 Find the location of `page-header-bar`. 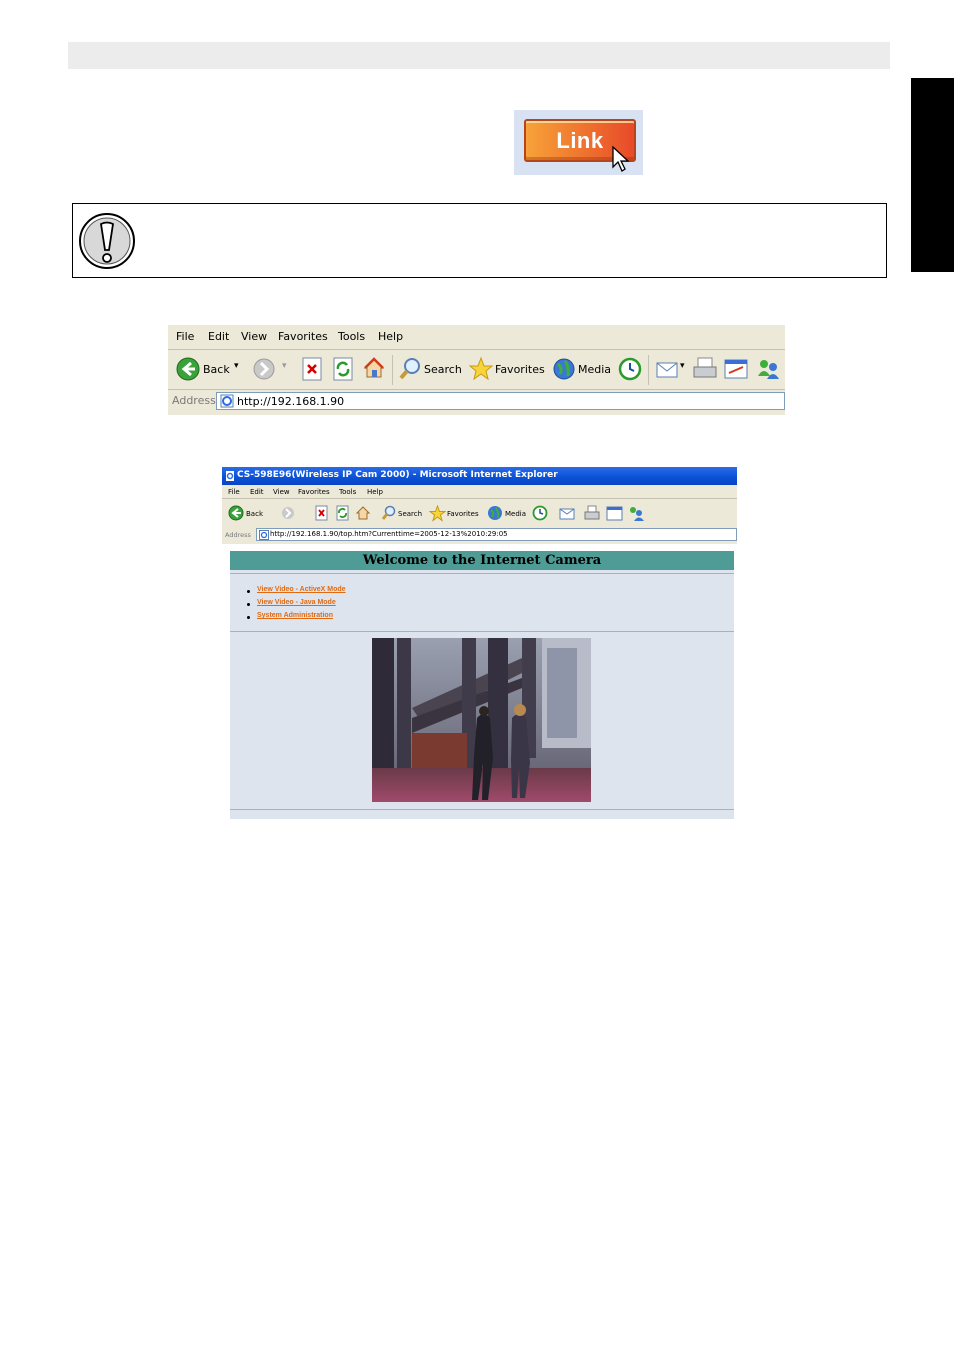

page-header-bar is located at coordinates (479, 55).